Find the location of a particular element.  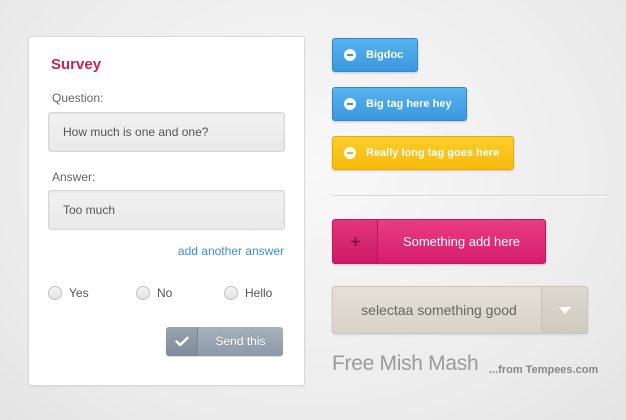

divider is located at coordinates (470, 195).